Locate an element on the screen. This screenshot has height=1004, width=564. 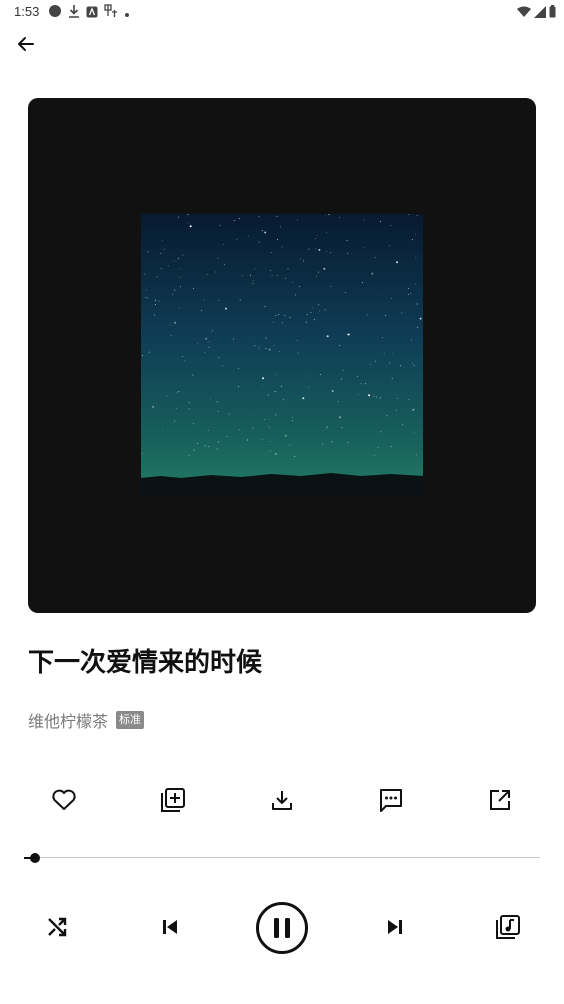
record-dot-icon is located at coordinates (55, 12).